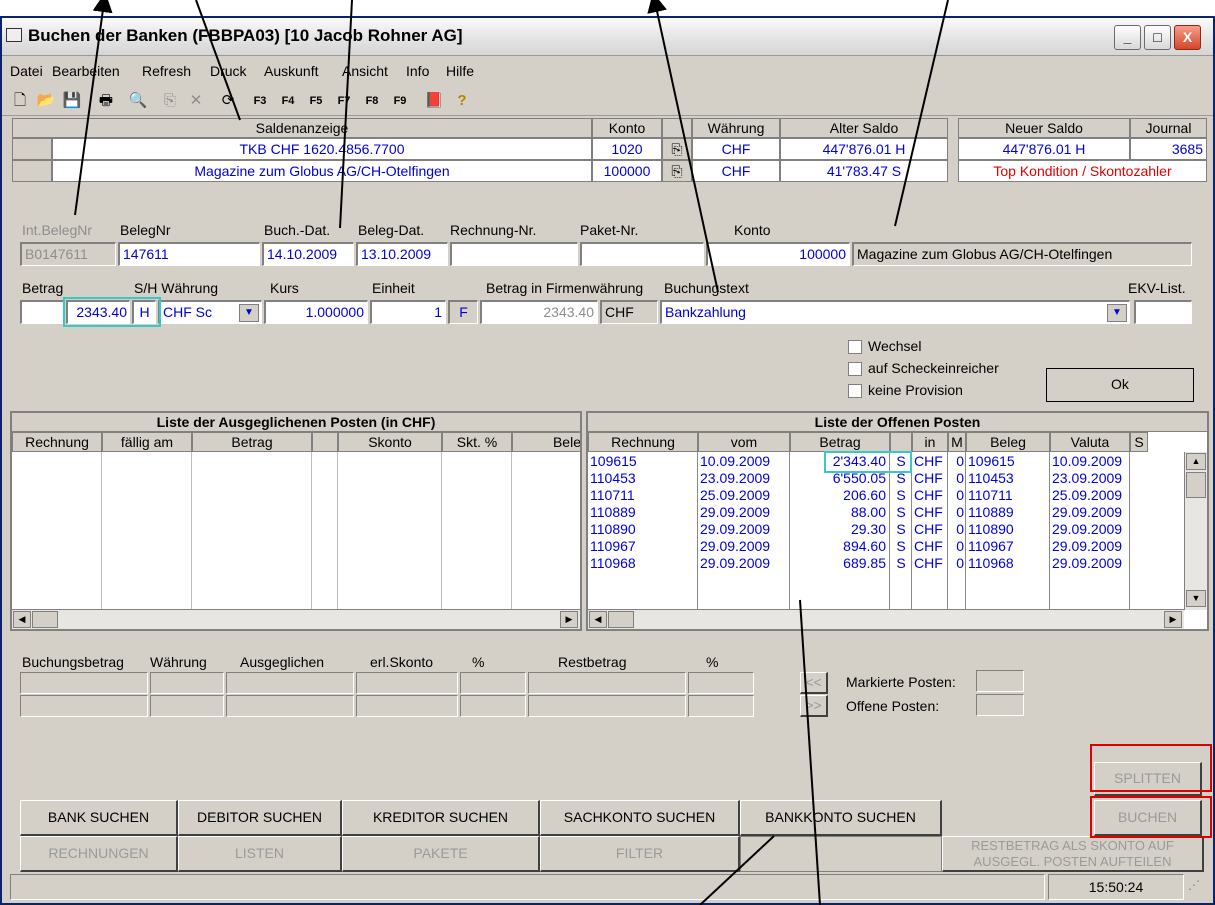 The width and height of the screenshot is (1215, 905). I want to click on help-icon: ?, so click(462, 101).